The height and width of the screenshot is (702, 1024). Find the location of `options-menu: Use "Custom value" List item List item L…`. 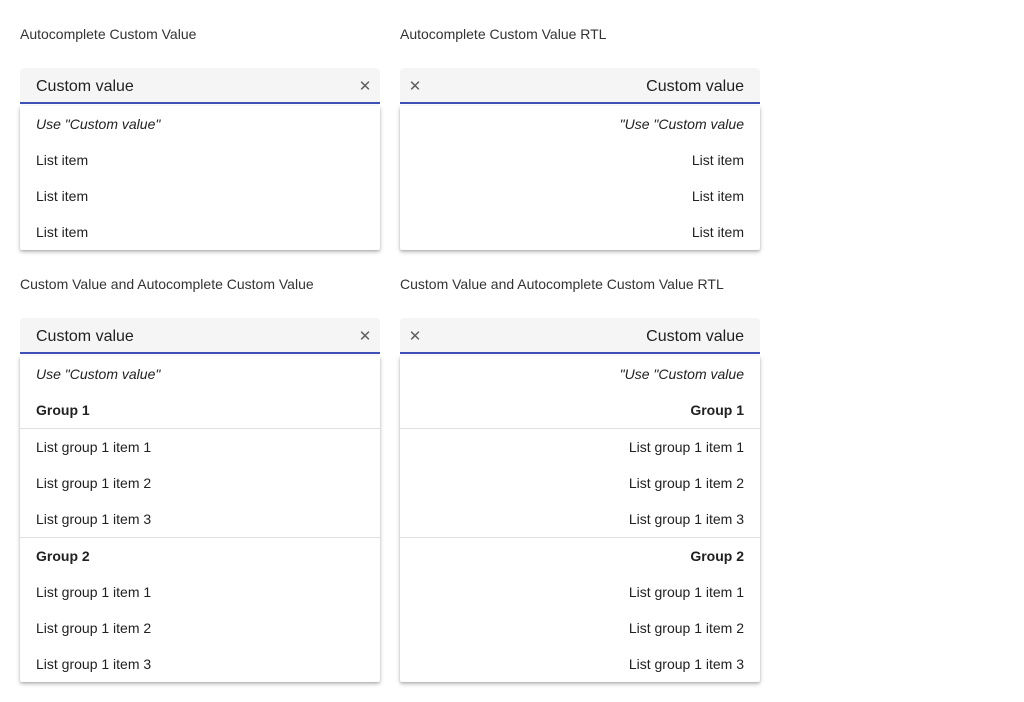

options-menu: Use "Custom value" List item List item L… is located at coordinates (200, 178).